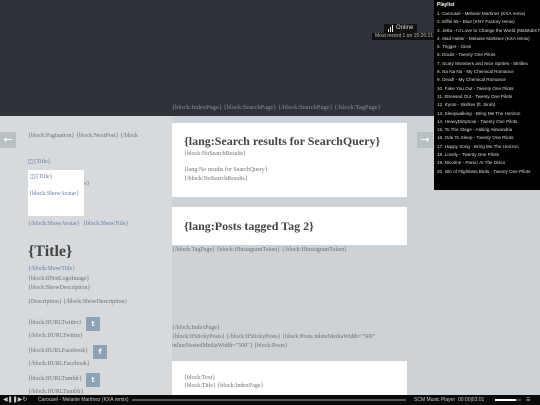  What do you see at coordinates (50, 252) in the screenshot?
I see `blog-title: {Title}` at bounding box center [50, 252].